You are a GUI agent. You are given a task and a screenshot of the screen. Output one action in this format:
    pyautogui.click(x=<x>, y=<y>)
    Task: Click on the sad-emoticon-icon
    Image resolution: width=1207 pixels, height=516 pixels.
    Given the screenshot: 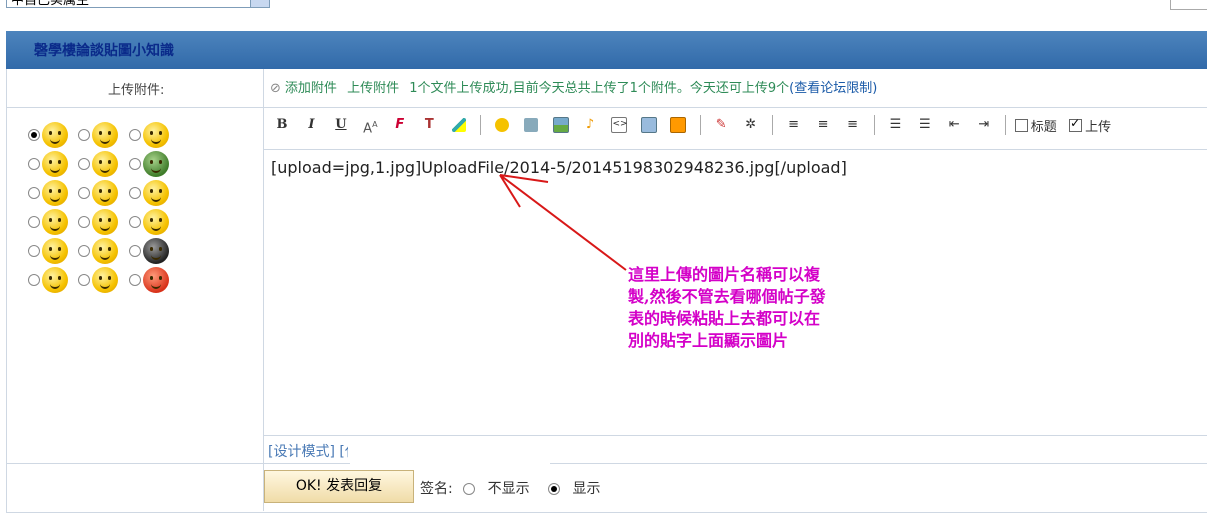 What is the action you would take?
    pyautogui.click(x=55, y=280)
    